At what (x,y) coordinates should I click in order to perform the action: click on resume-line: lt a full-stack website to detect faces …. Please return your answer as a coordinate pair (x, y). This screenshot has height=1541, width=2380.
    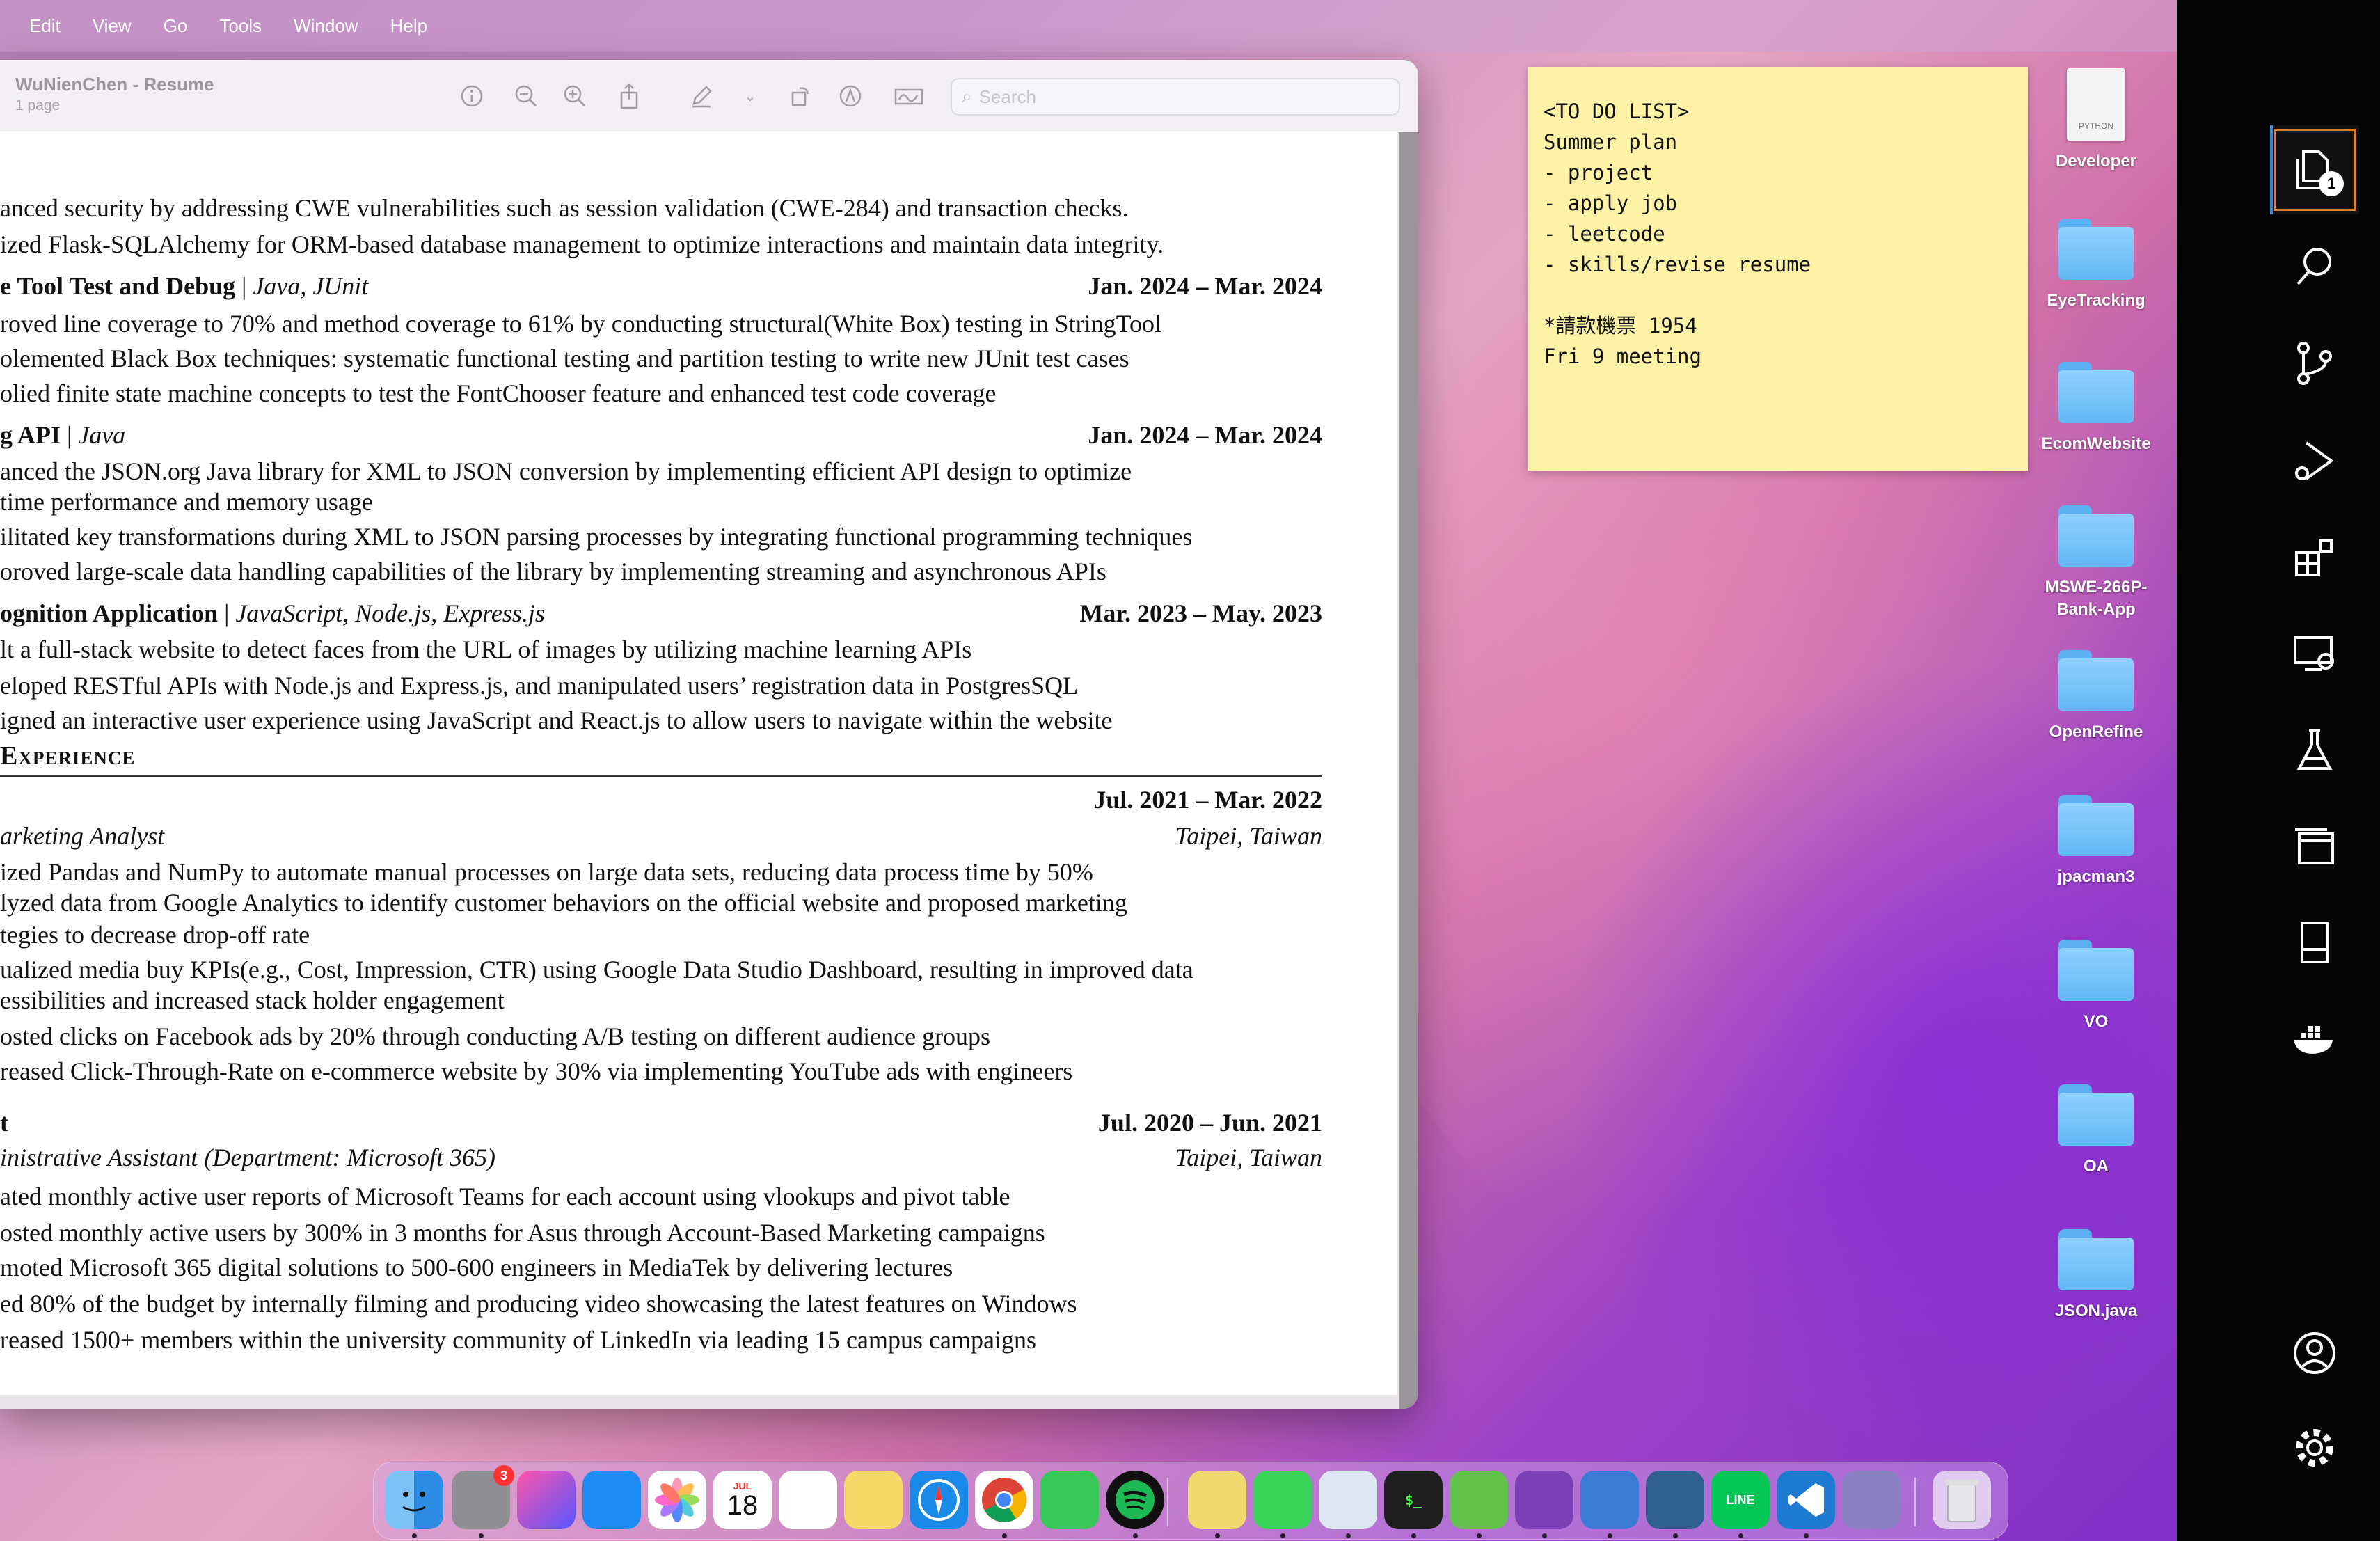
    Looking at the image, I should click on (486, 649).